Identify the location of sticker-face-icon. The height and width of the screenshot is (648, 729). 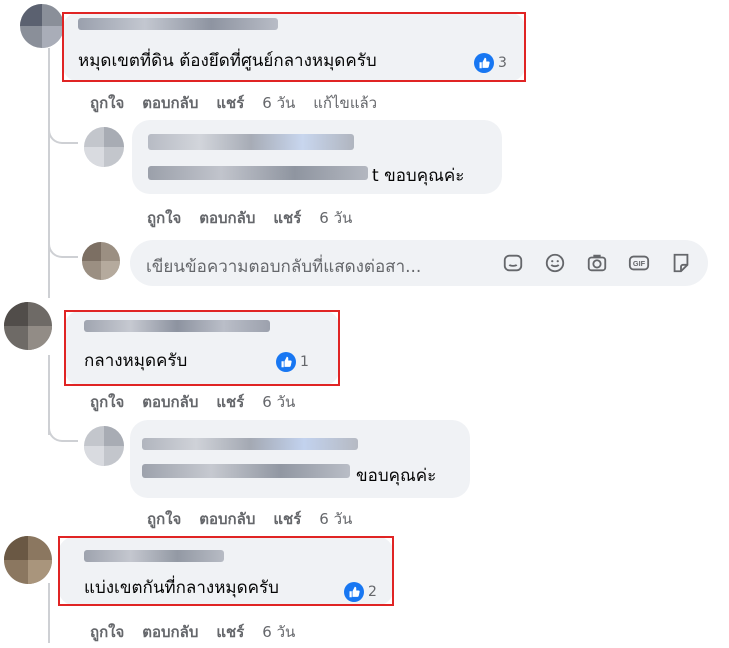
(513, 263).